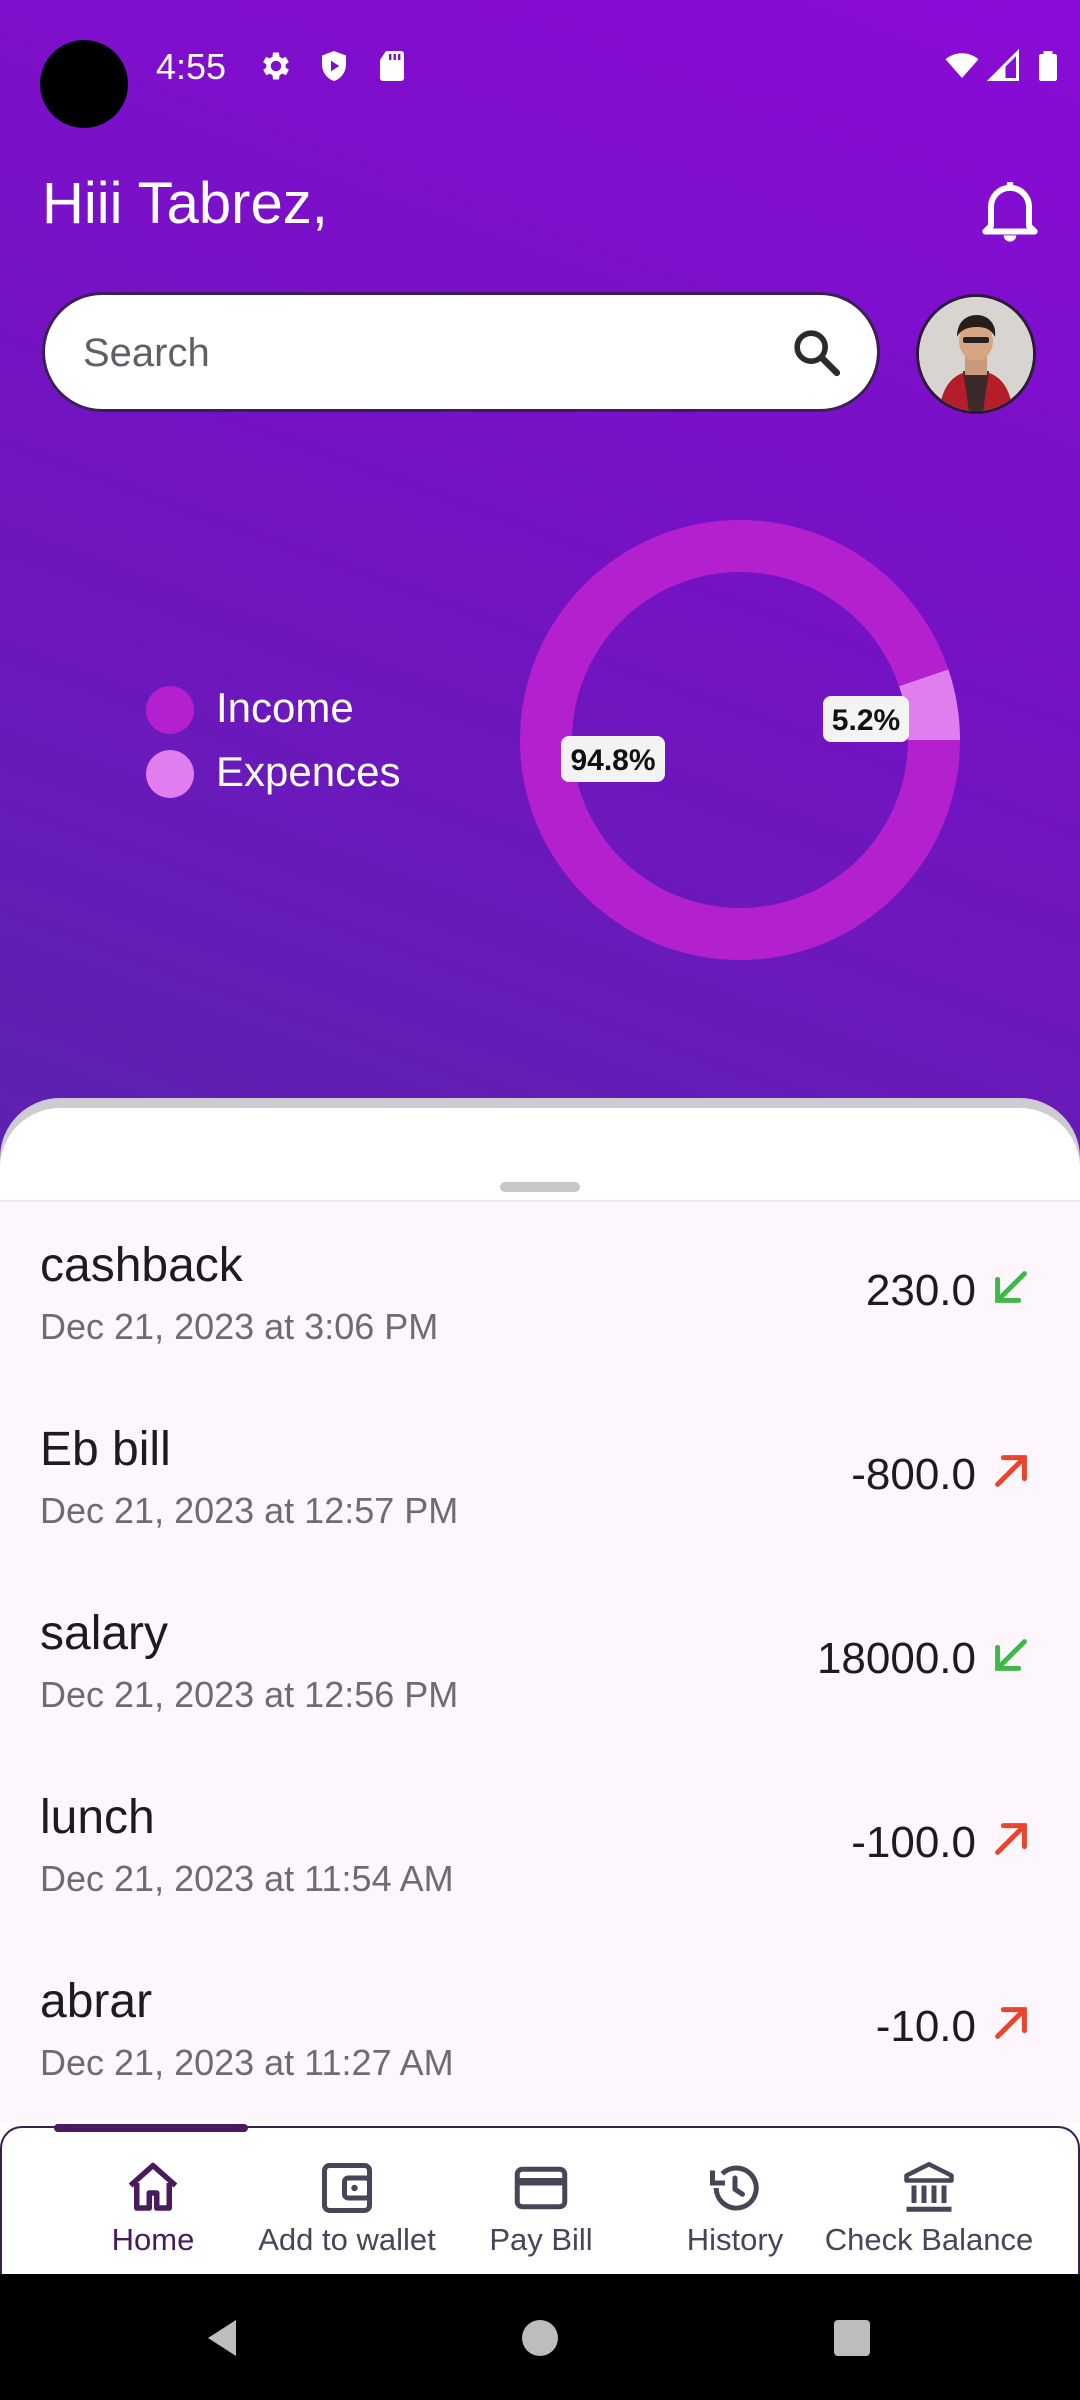  Describe the element at coordinates (740, 740) in the screenshot. I see `income-expense-donut-chart: 94.8% 5.2%` at that location.